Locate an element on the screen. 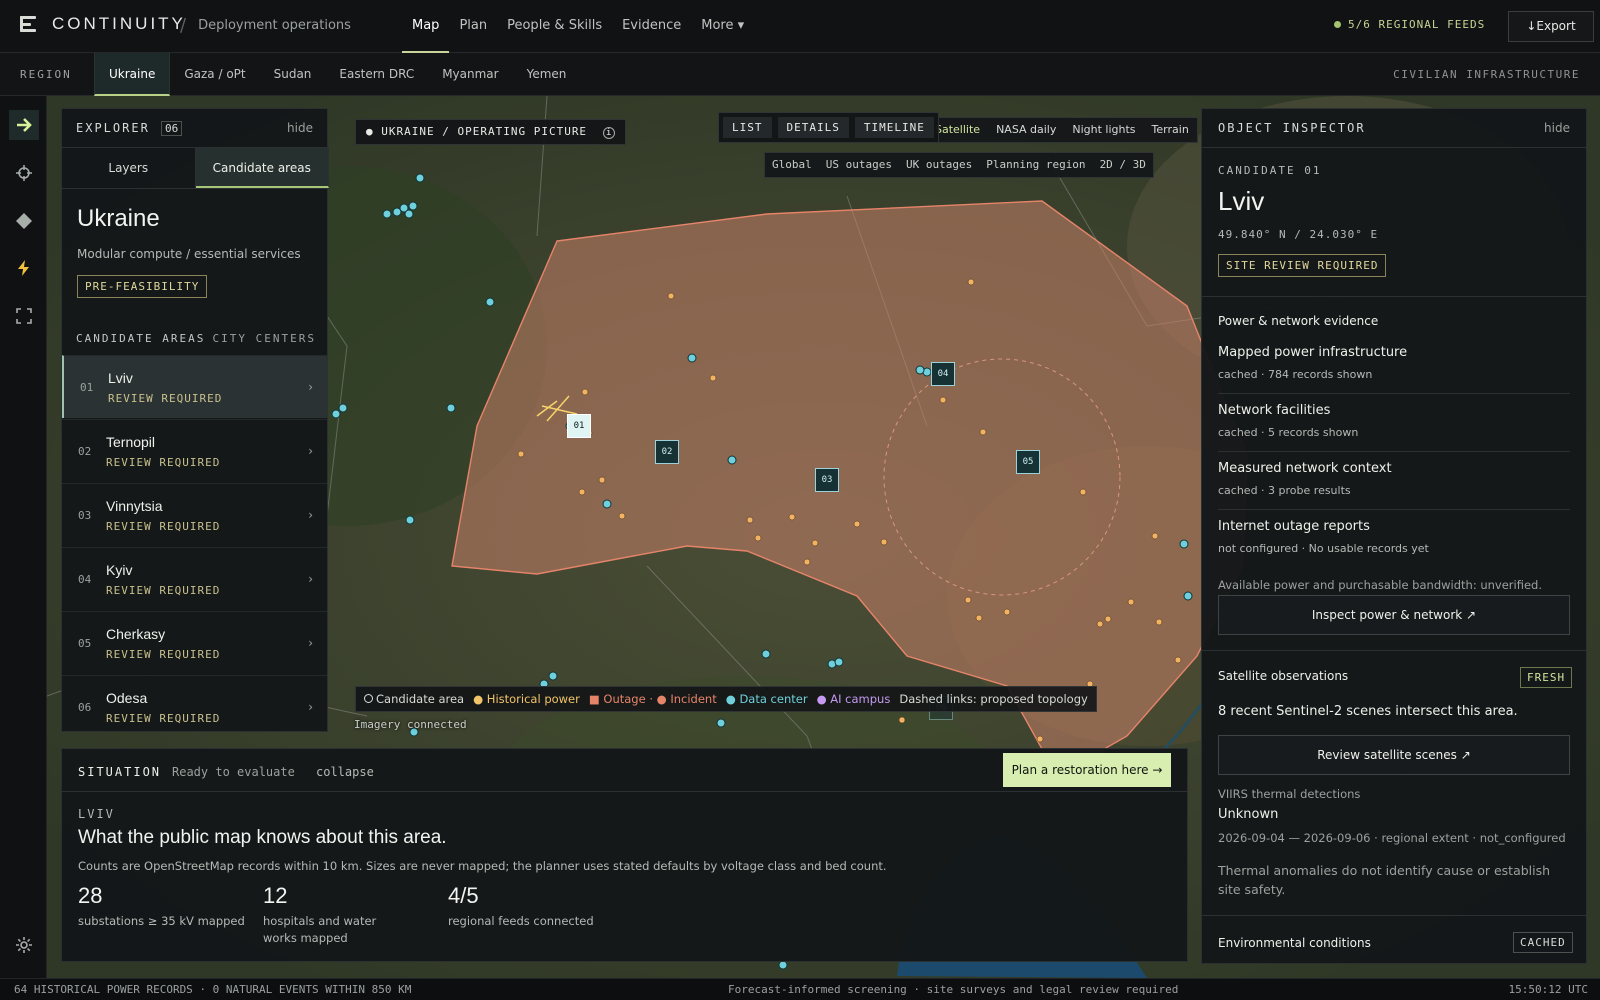  operating-picture-badge: ● UKRAINE / OPERATING PICTURE i is located at coordinates (490, 132).